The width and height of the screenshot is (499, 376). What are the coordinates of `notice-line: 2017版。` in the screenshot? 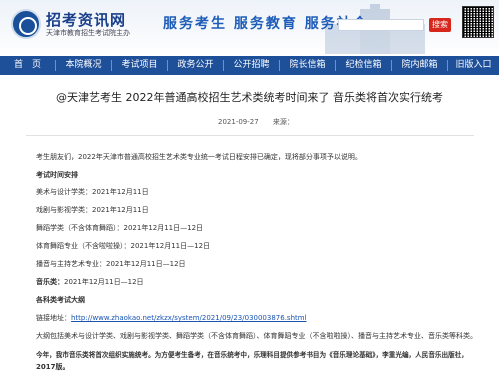 It's located at (53, 367).